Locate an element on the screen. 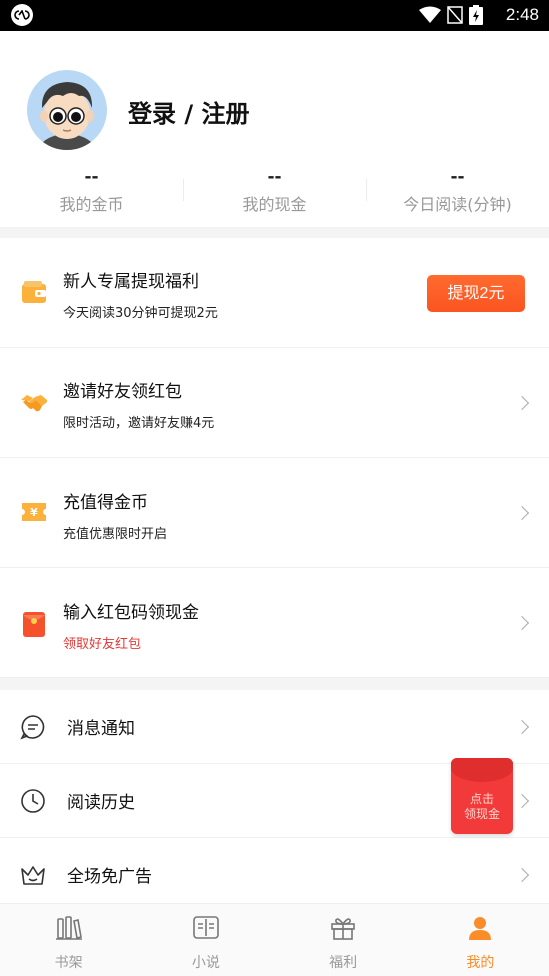 This screenshot has height=976, width=549. avatar is located at coordinates (67, 110).